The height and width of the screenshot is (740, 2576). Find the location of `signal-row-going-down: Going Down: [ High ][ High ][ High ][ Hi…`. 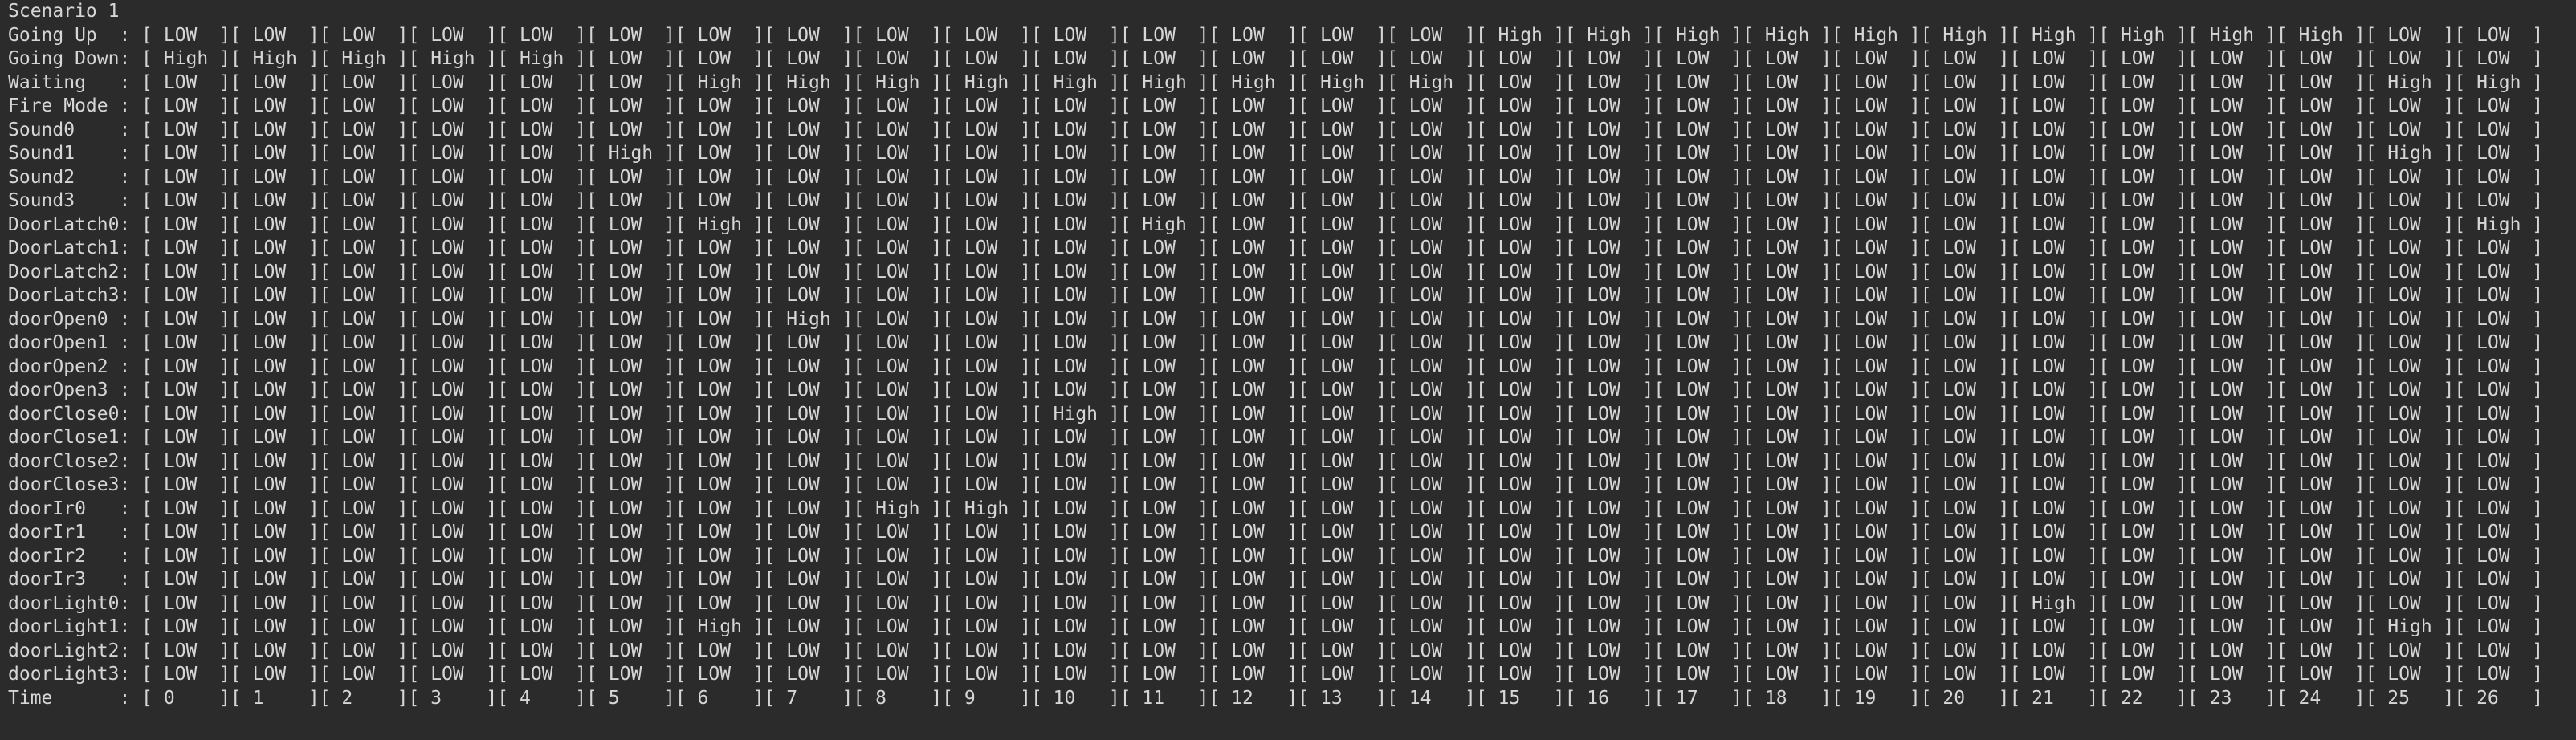

signal-row-going-down: Going Down: [ High ][ High ][ High ][ Hi… is located at coordinates (1276, 58).